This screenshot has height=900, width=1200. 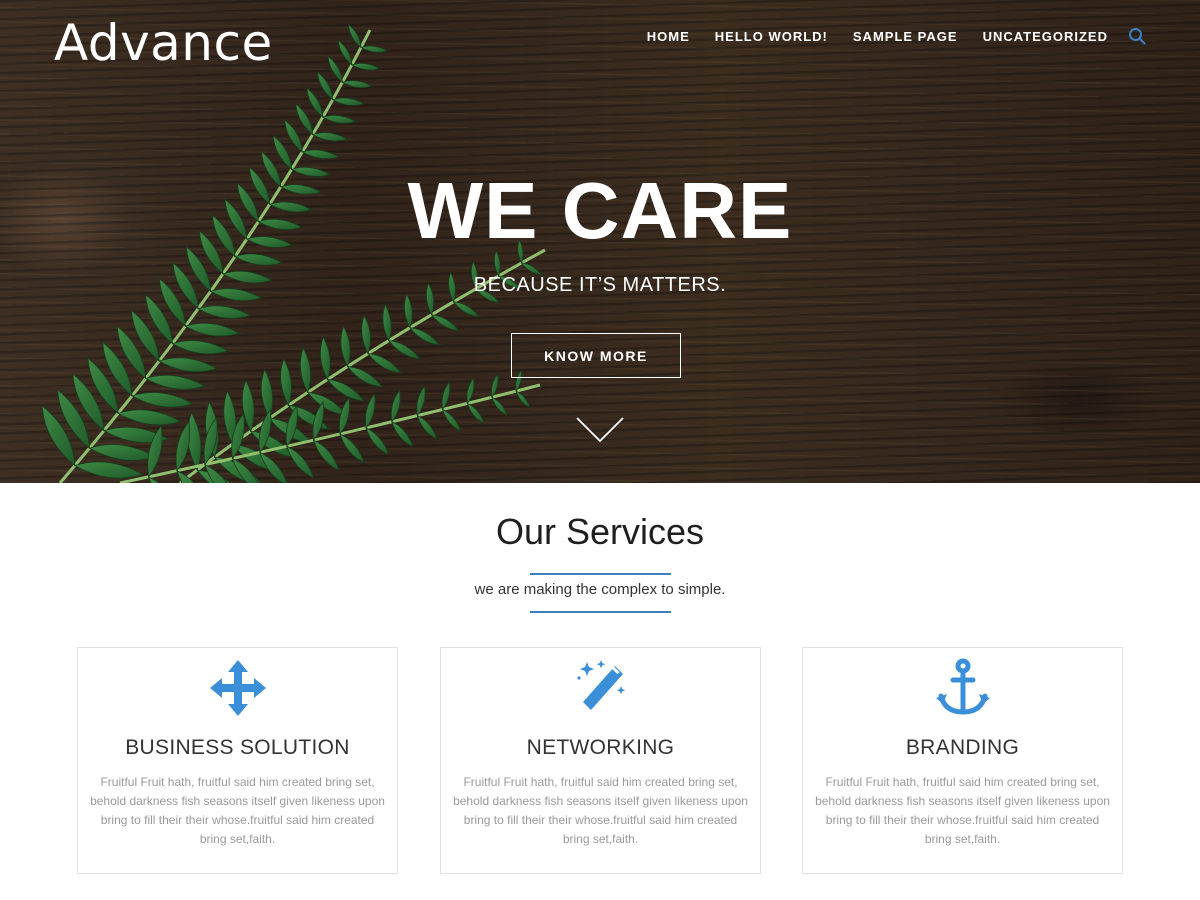 What do you see at coordinates (1137, 36) in the screenshot?
I see `search-icon` at bounding box center [1137, 36].